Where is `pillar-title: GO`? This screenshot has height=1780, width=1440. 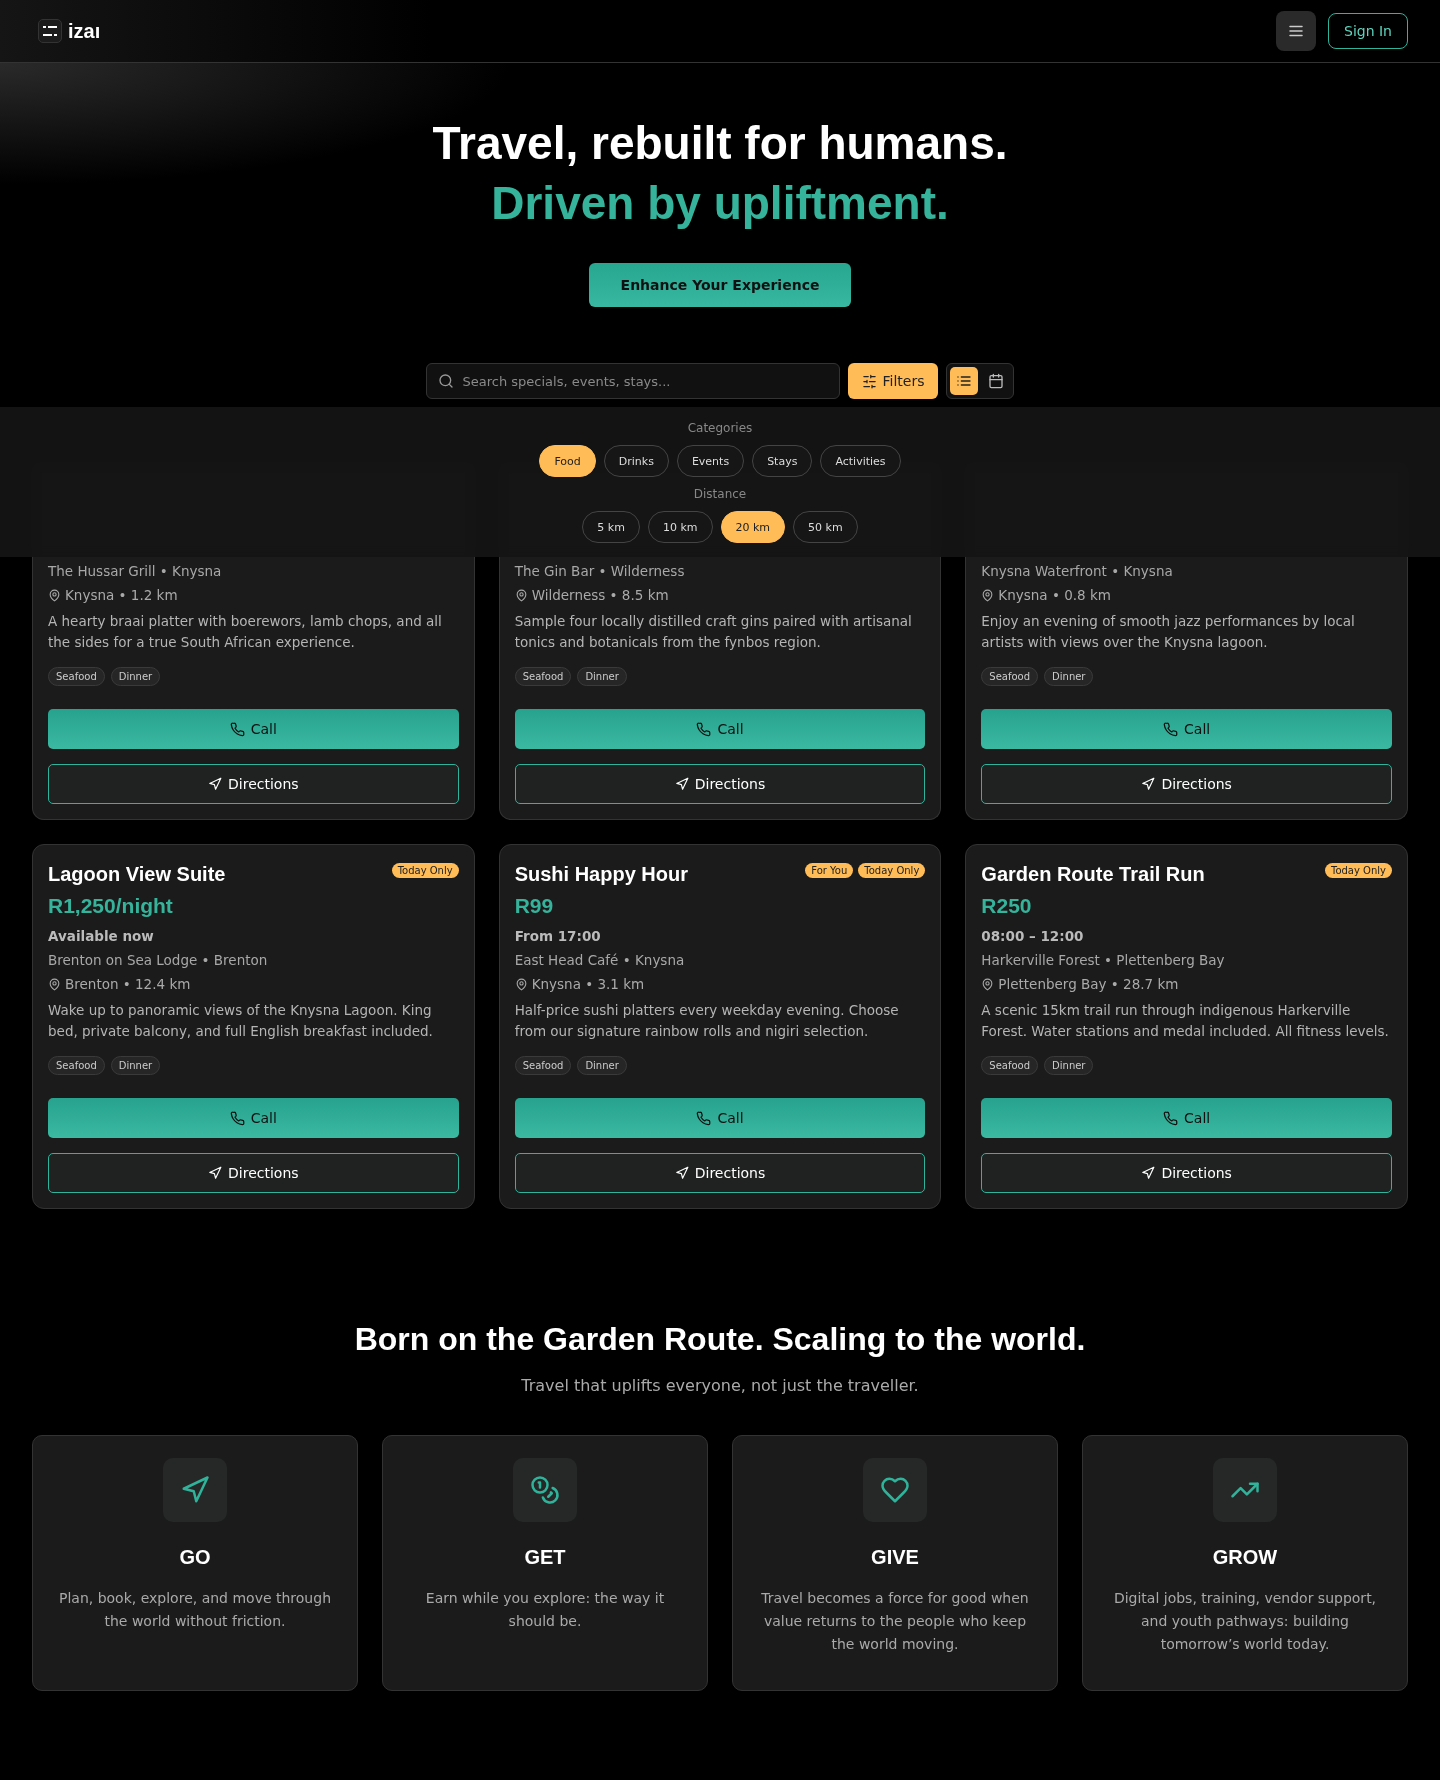
pillar-title: GO is located at coordinates (195, 1557).